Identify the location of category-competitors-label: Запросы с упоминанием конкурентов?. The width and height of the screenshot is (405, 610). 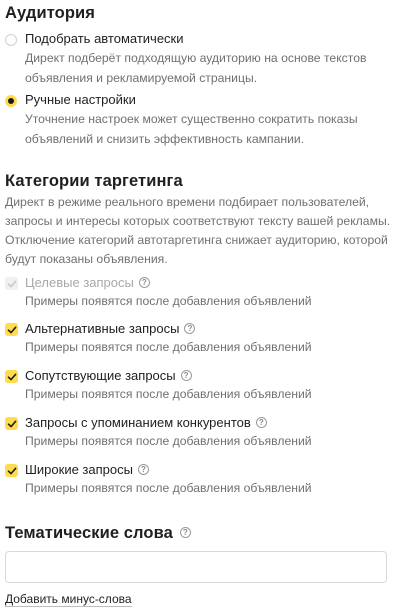
(146, 422).